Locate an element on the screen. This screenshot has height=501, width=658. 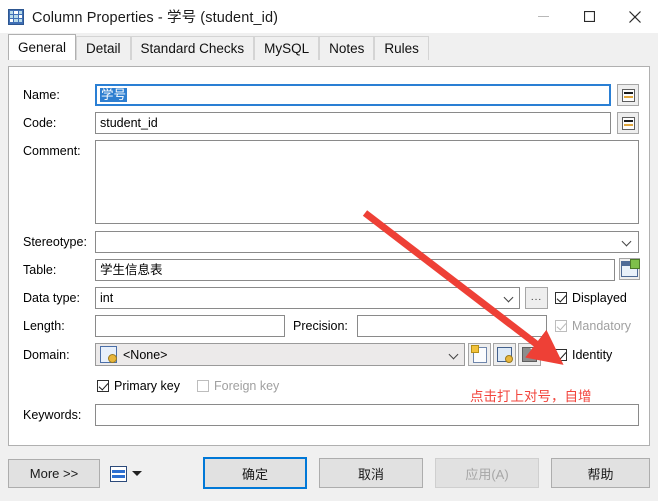
precision-input is located at coordinates (452, 326).